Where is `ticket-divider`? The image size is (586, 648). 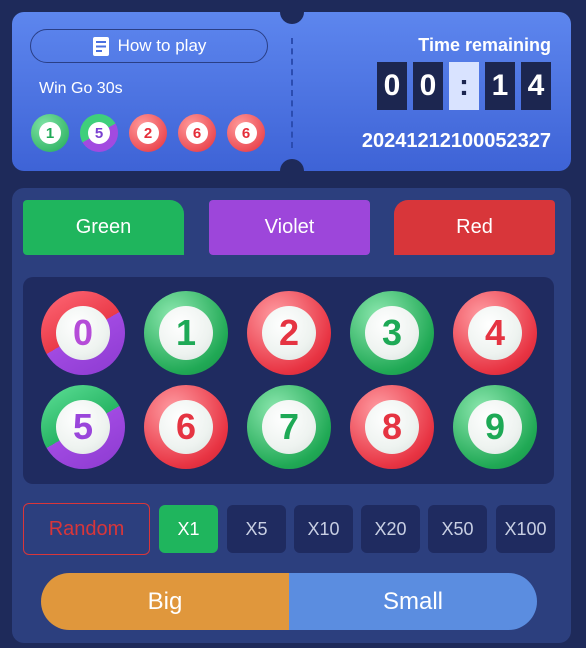 ticket-divider is located at coordinates (292, 93).